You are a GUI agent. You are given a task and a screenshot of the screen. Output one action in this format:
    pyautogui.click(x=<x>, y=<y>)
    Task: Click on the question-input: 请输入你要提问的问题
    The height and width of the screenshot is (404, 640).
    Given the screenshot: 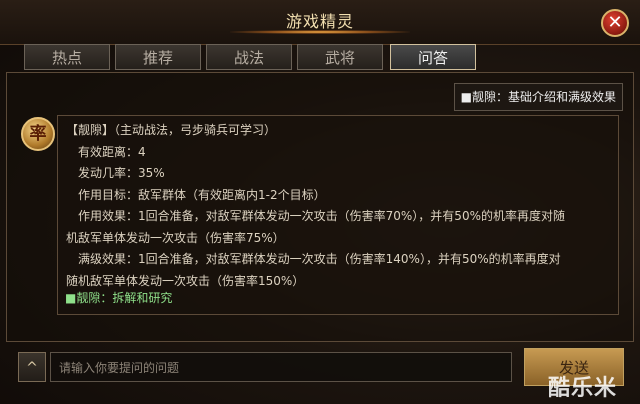 What is the action you would take?
    pyautogui.click(x=281, y=367)
    